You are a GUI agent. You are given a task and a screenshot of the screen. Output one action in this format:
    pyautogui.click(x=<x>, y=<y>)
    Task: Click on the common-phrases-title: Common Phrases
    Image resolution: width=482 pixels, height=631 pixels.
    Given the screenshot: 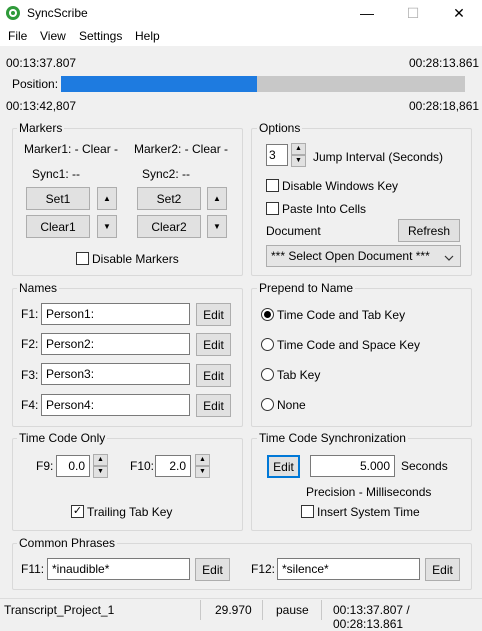 What is the action you would take?
    pyautogui.click(x=67, y=543)
    